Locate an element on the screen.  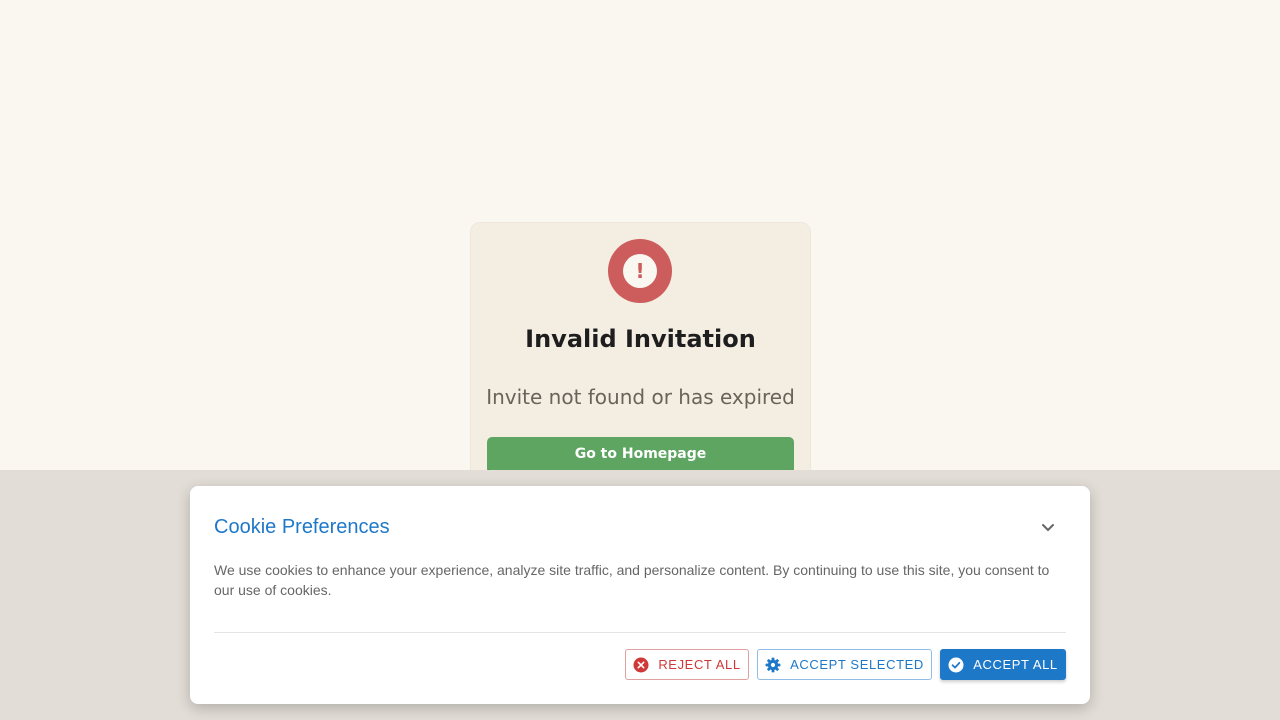
check-circle-icon is located at coordinates (956, 664).